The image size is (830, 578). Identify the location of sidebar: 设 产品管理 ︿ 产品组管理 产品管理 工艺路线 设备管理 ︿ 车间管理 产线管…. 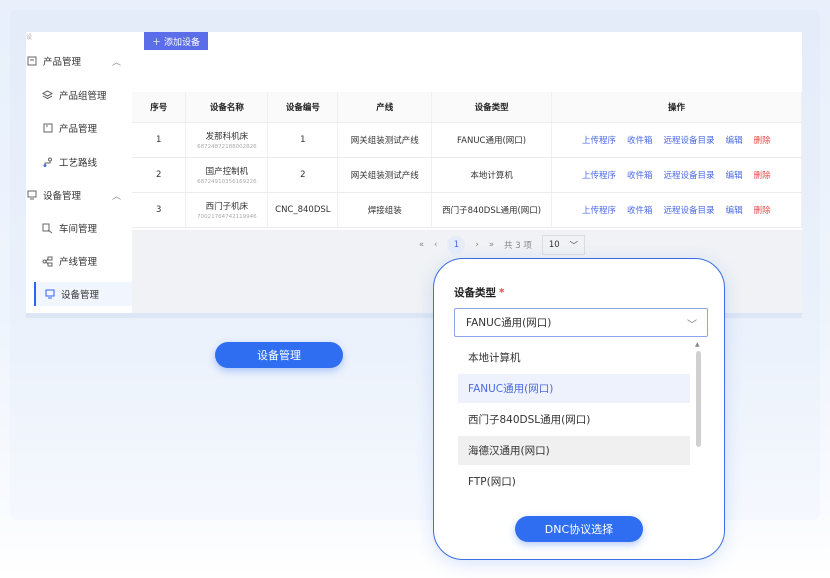
(79, 174).